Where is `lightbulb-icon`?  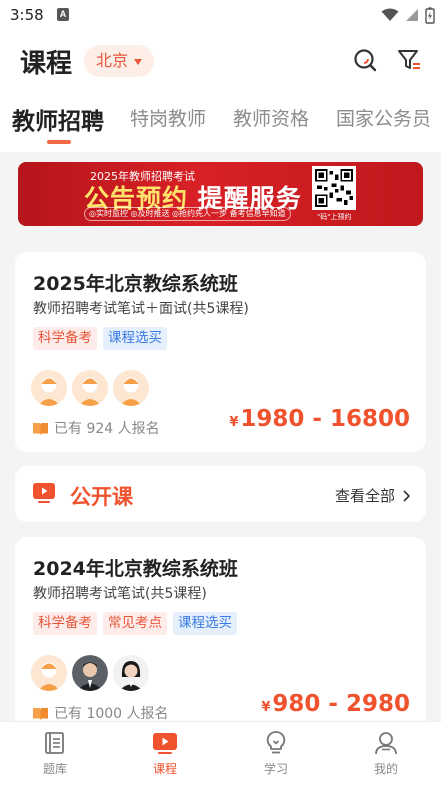 lightbulb-icon is located at coordinates (276, 742).